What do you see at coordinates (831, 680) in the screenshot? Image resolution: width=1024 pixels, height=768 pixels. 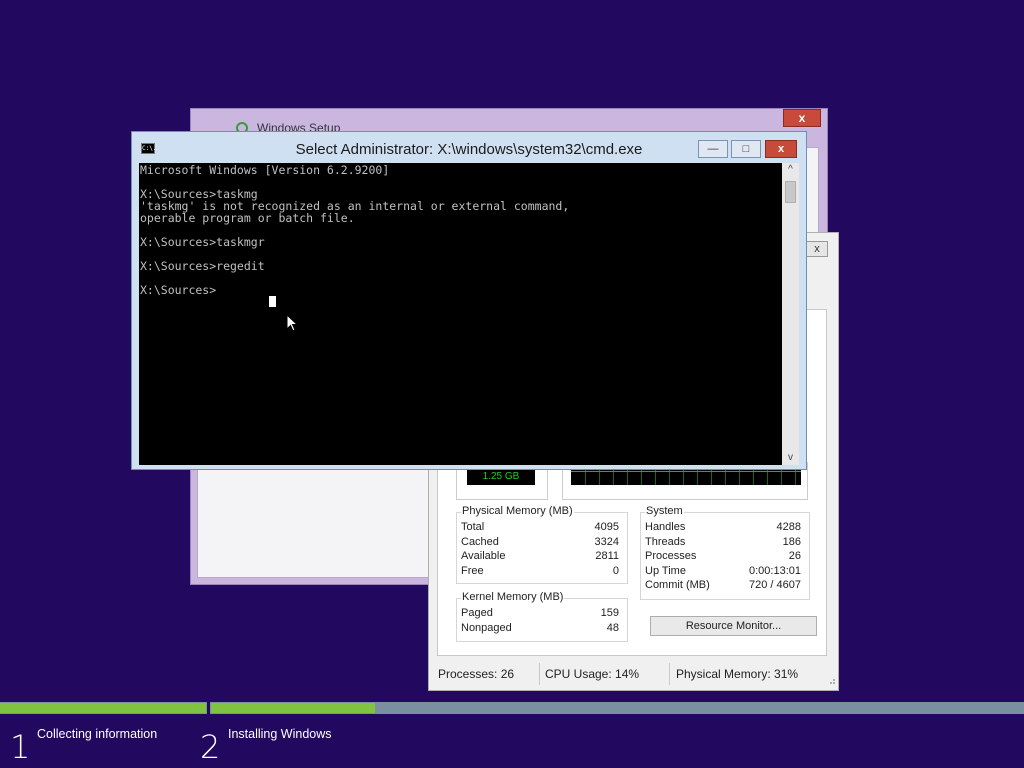 I see `resize-grip-icon` at bounding box center [831, 680].